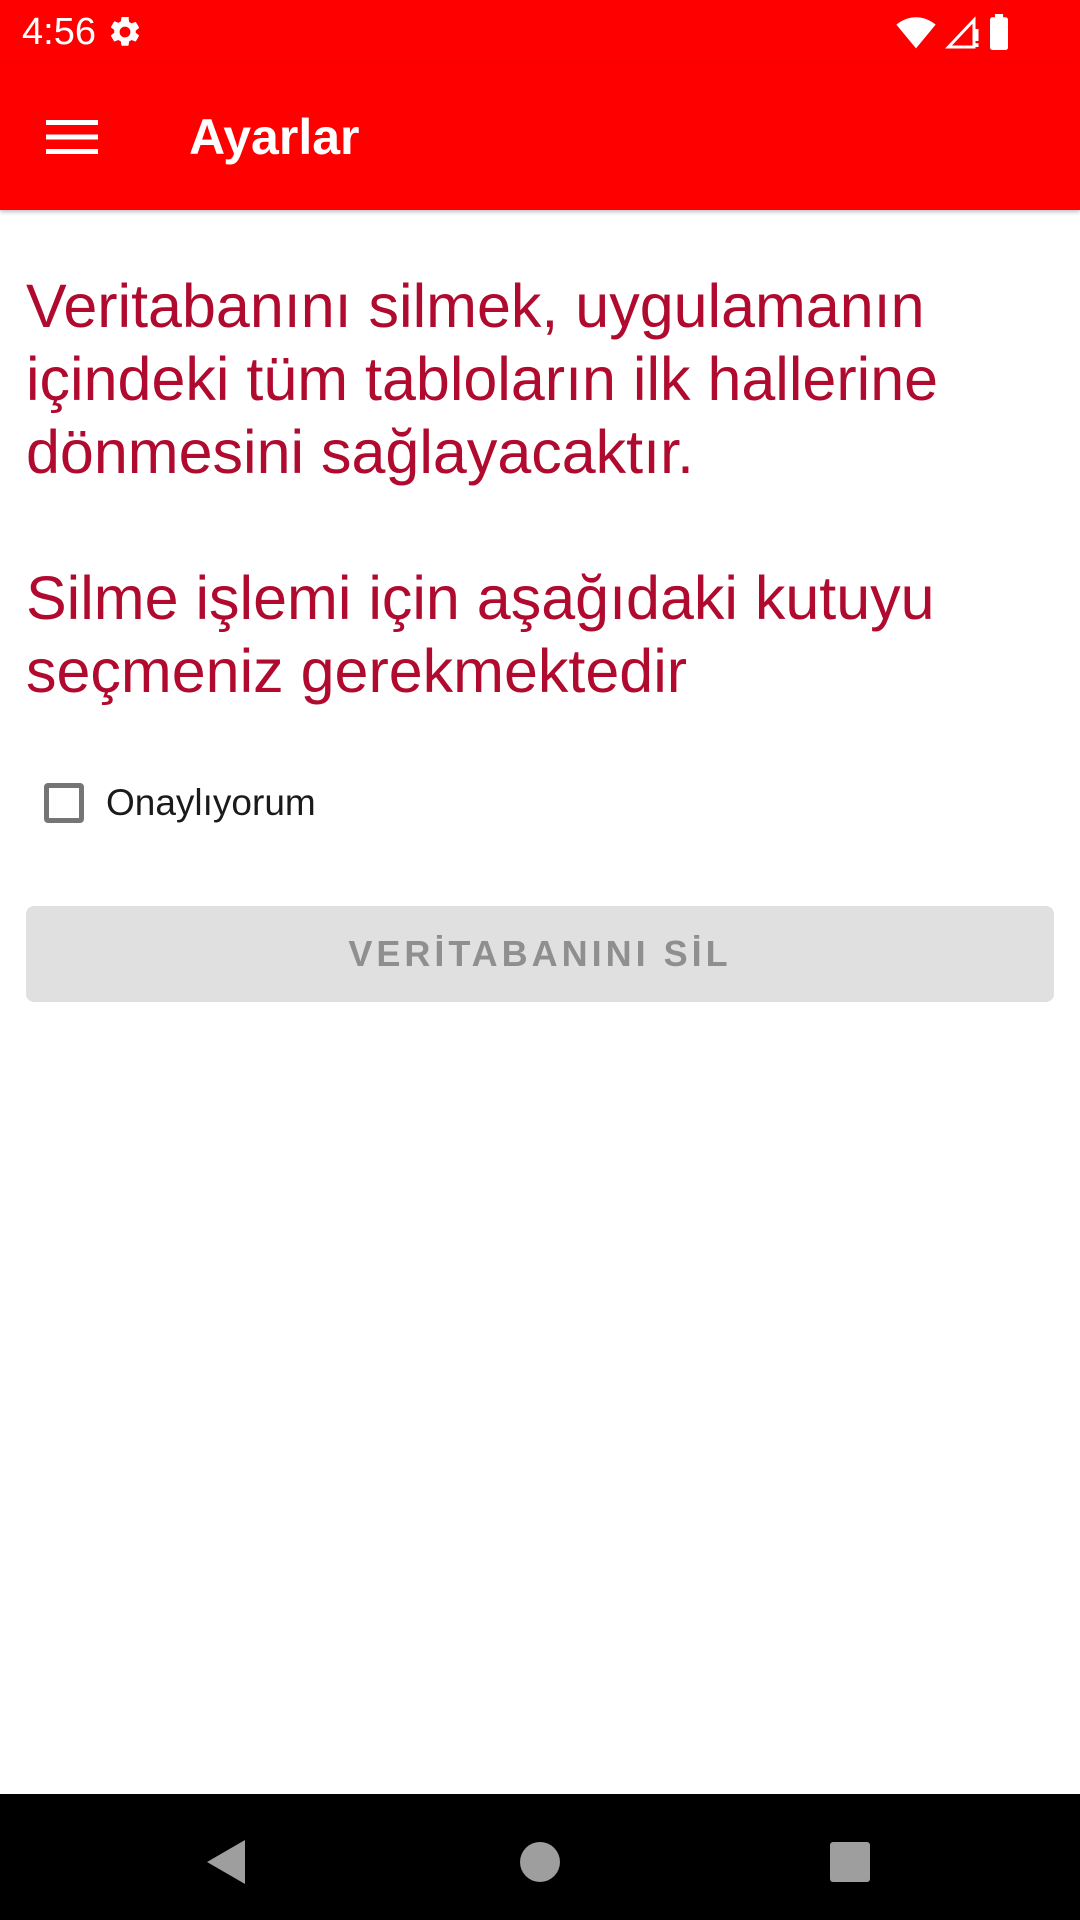 The image size is (1080, 1920). What do you see at coordinates (540, 136) in the screenshot?
I see `app-bar: Ayarlar` at bounding box center [540, 136].